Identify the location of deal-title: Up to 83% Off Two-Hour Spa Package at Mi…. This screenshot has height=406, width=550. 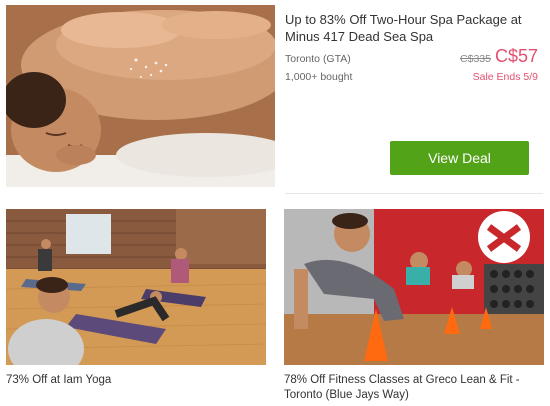
(412, 28).